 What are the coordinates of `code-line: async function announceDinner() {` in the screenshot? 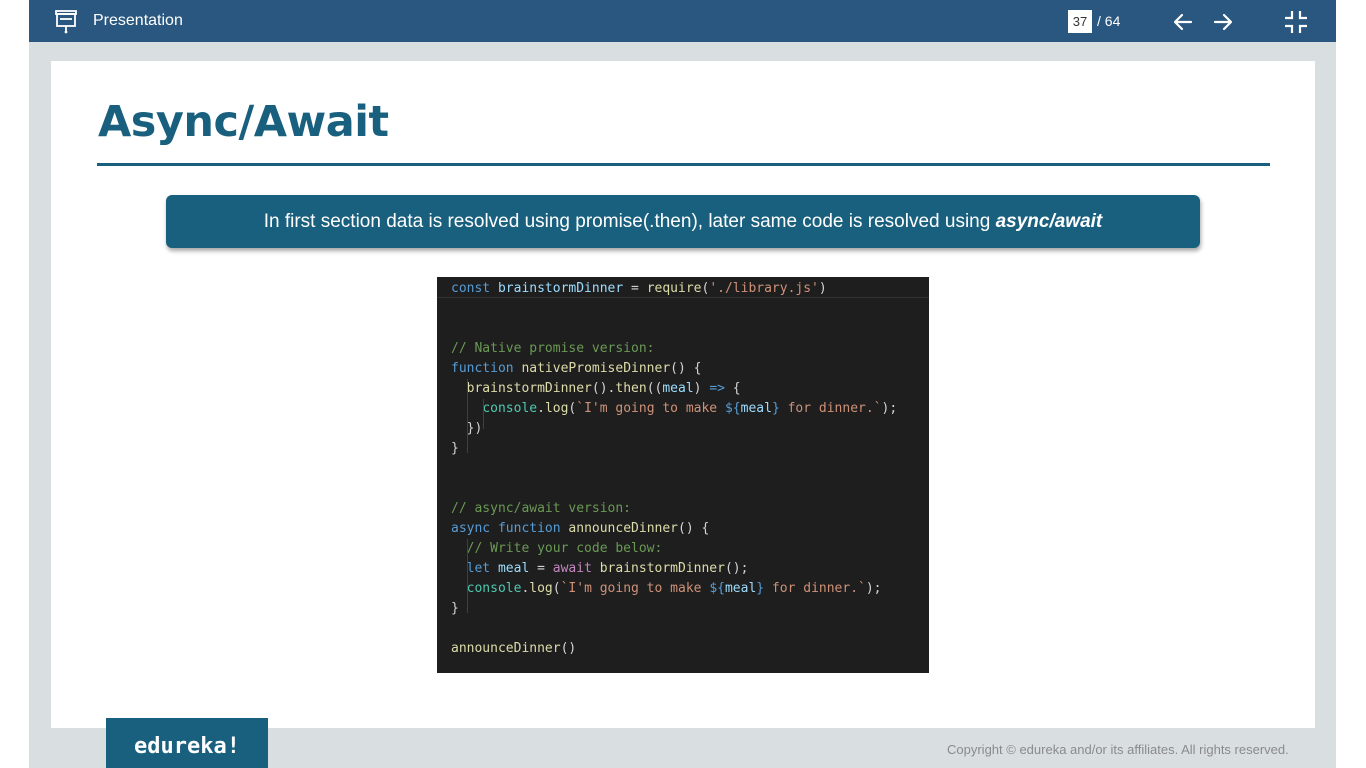 It's located at (580, 528).